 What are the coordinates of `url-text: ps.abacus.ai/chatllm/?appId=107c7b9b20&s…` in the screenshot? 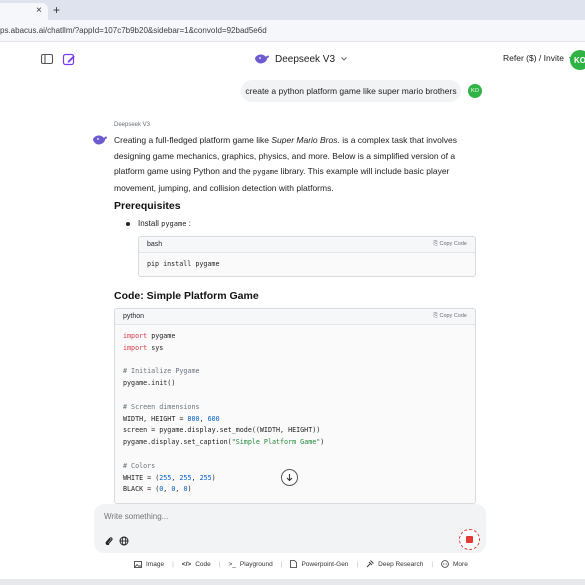 It's located at (133, 30).